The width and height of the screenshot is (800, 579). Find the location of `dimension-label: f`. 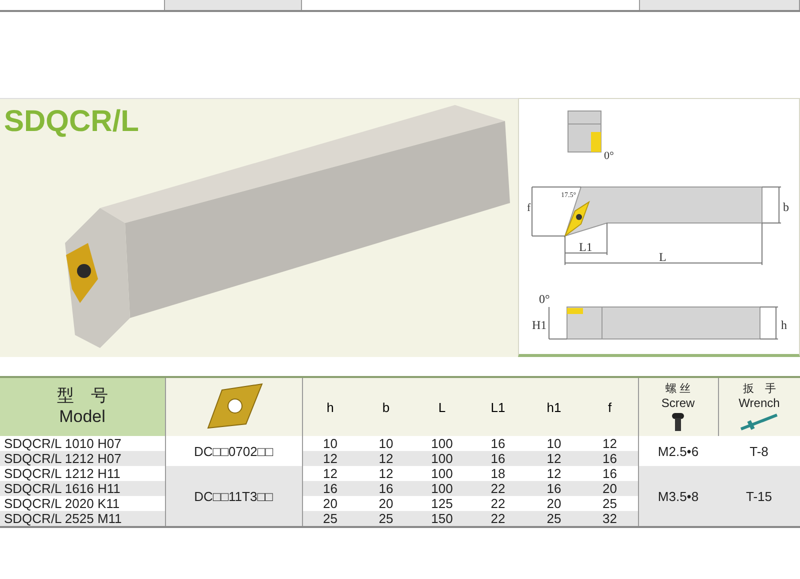

dimension-label: f is located at coordinates (529, 208).